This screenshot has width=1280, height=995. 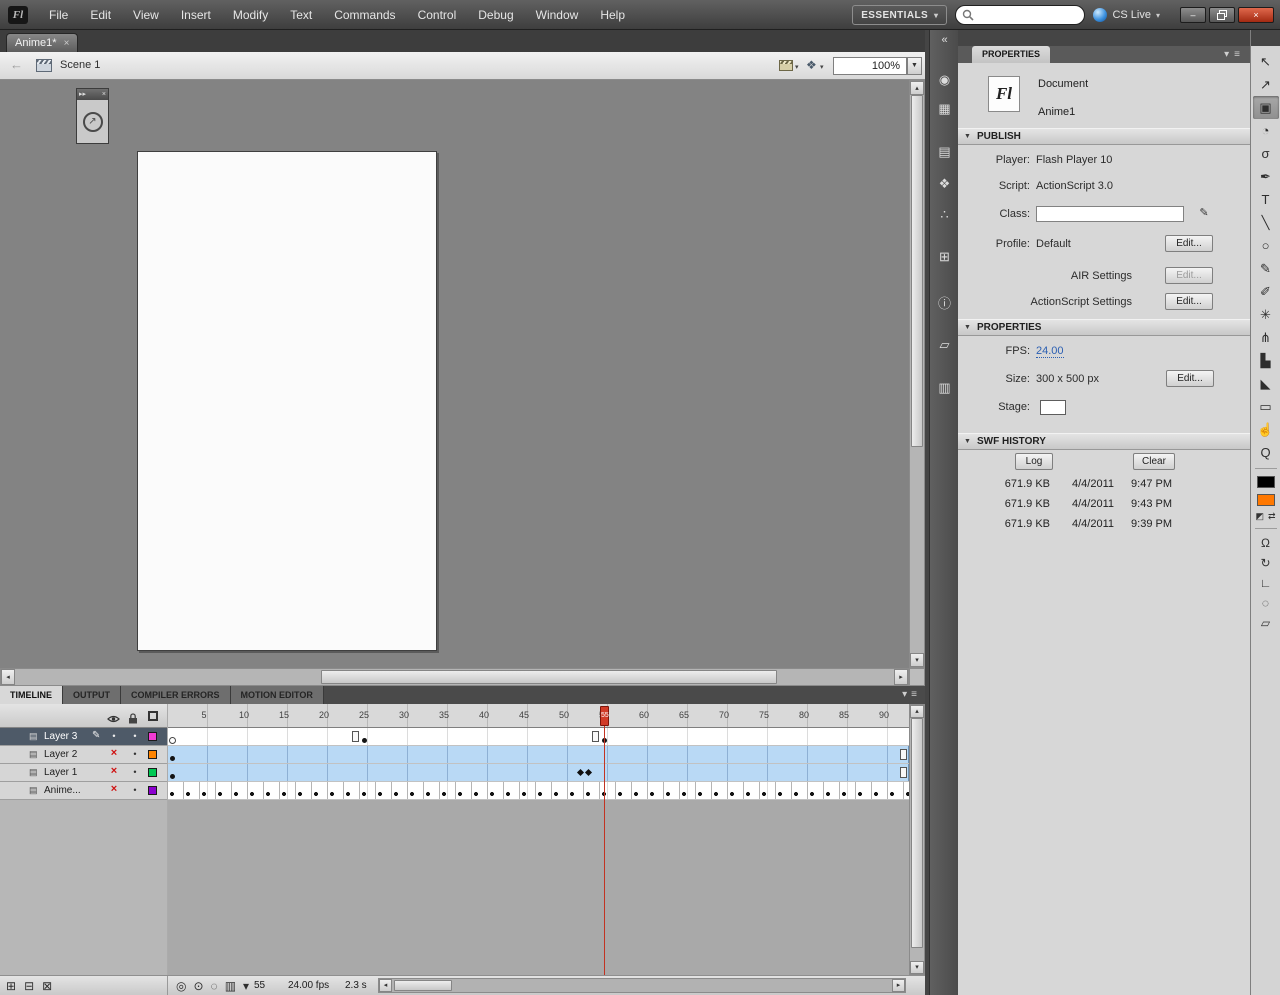 I want to click on tab-properties: PROPERTIES, so click(x=1011, y=54).